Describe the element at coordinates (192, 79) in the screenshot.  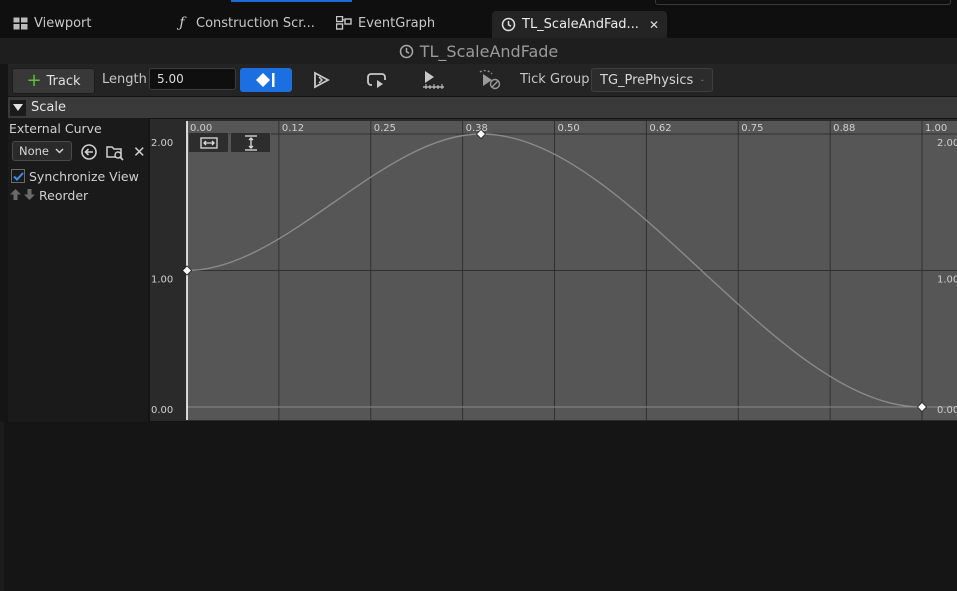
I see `length-input: 5.00` at that location.